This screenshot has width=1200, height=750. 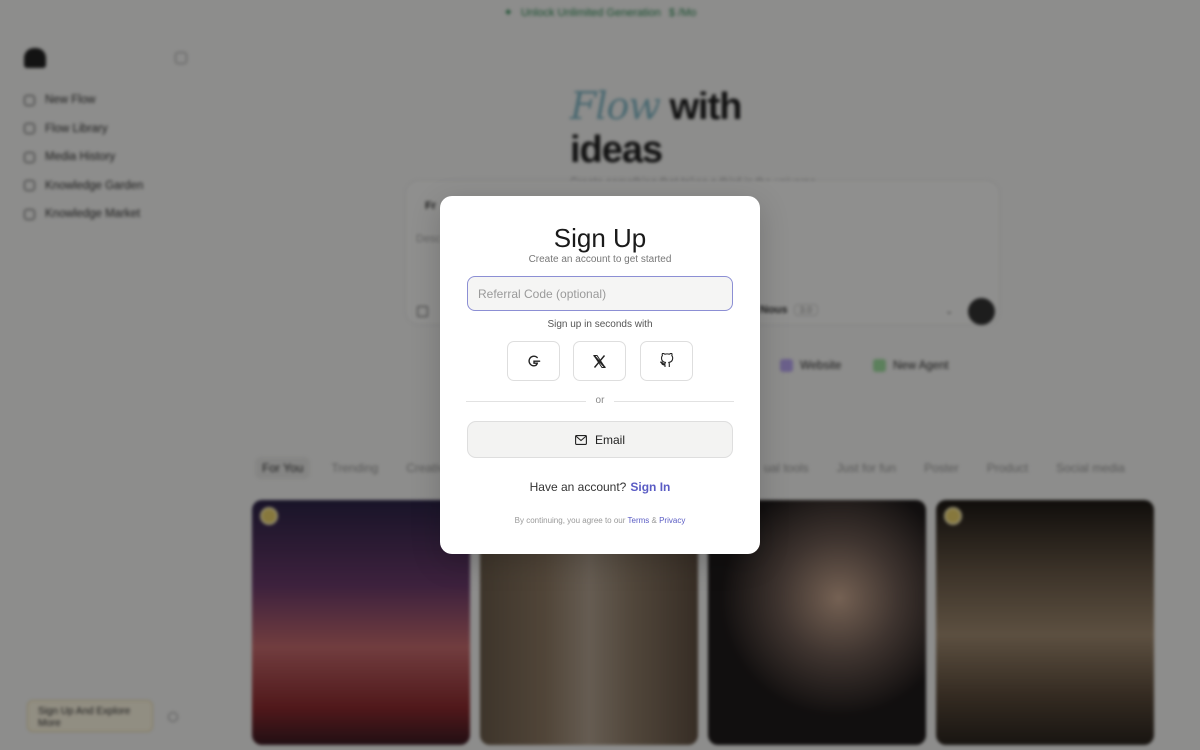 I want to click on github-signup-button, so click(x=666, y=361).